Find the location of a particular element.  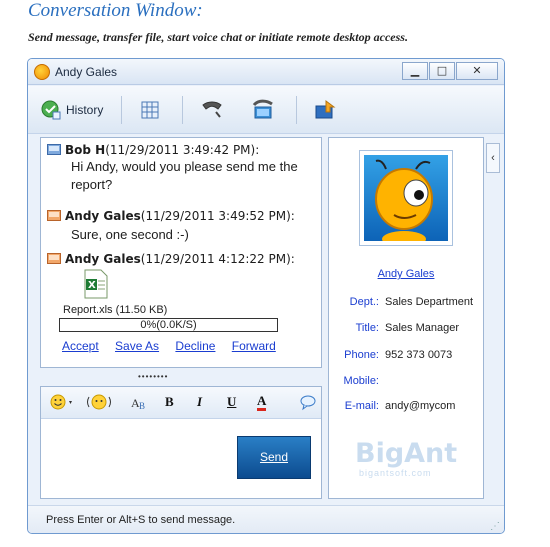

emoticon-button is located at coordinates (62, 404).